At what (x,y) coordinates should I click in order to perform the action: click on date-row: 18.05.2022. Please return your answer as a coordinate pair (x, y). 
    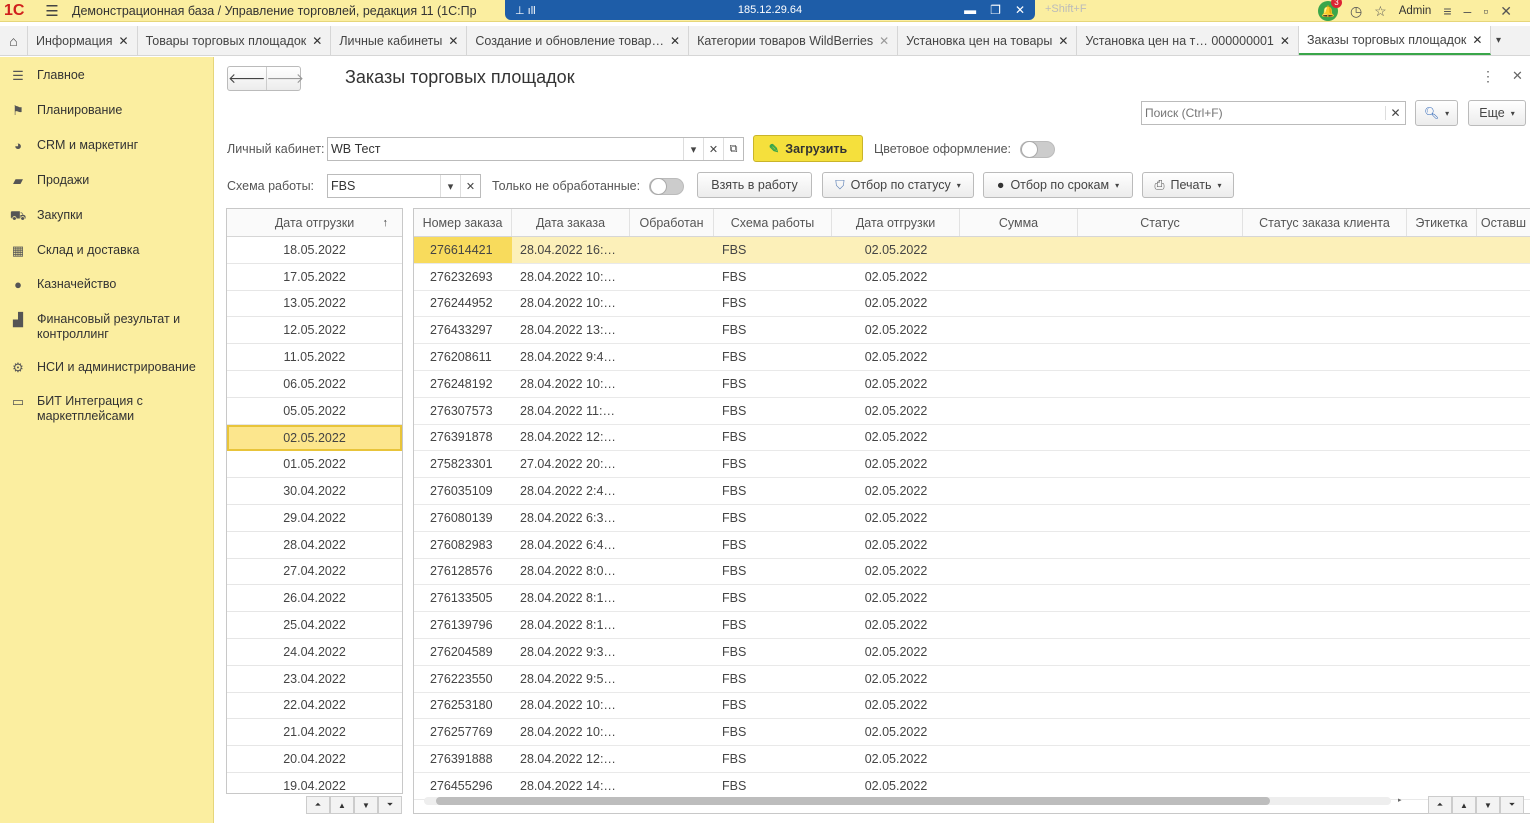
    Looking at the image, I should click on (314, 250).